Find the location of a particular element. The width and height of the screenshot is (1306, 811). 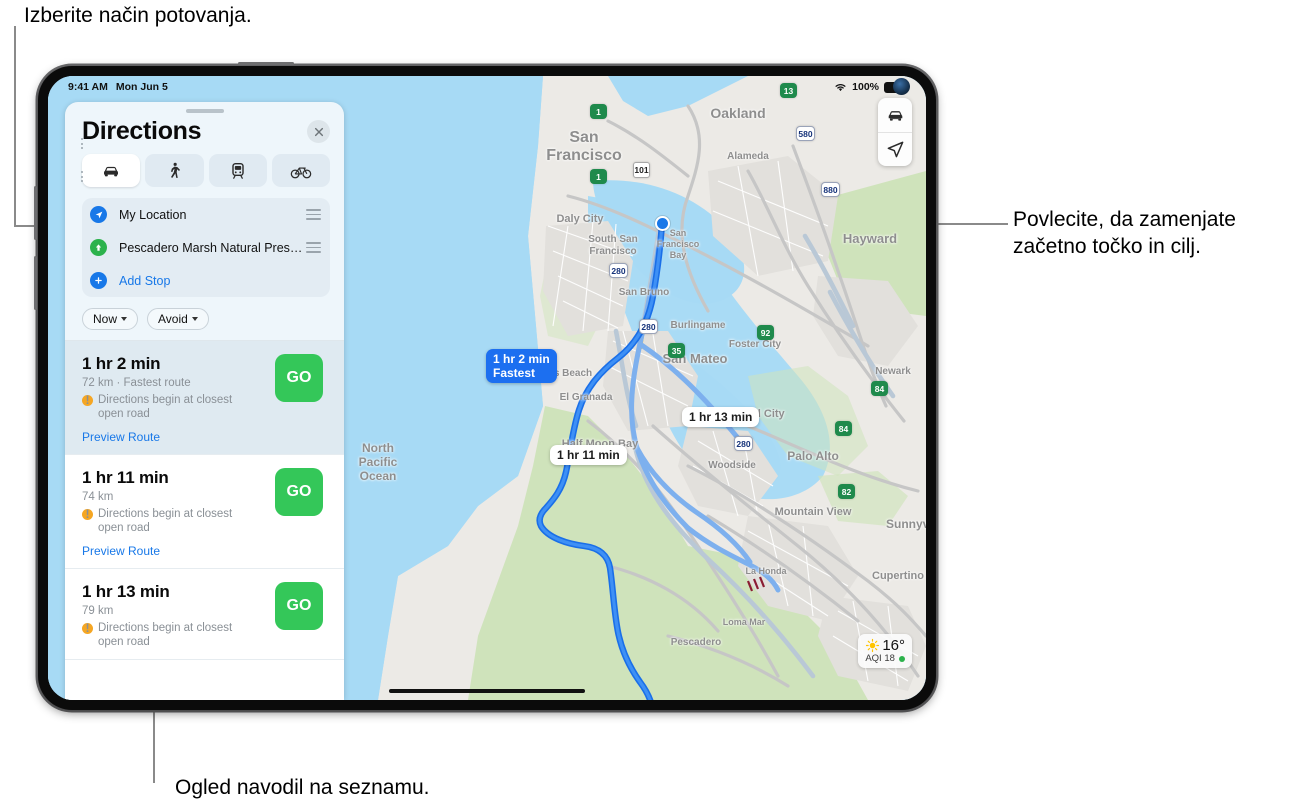

route-bubble-fastest-duration: 1 hr 2 min is located at coordinates (521, 359).